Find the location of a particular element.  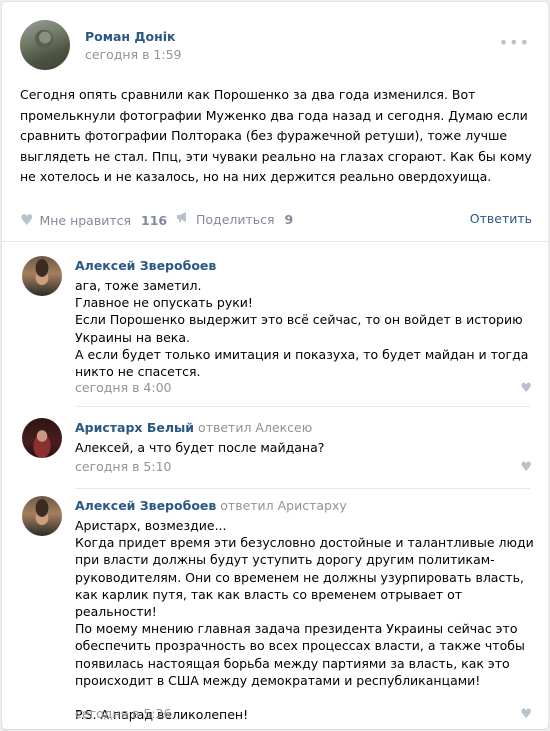

comment-author: Аристарх Белый is located at coordinates (134, 427).